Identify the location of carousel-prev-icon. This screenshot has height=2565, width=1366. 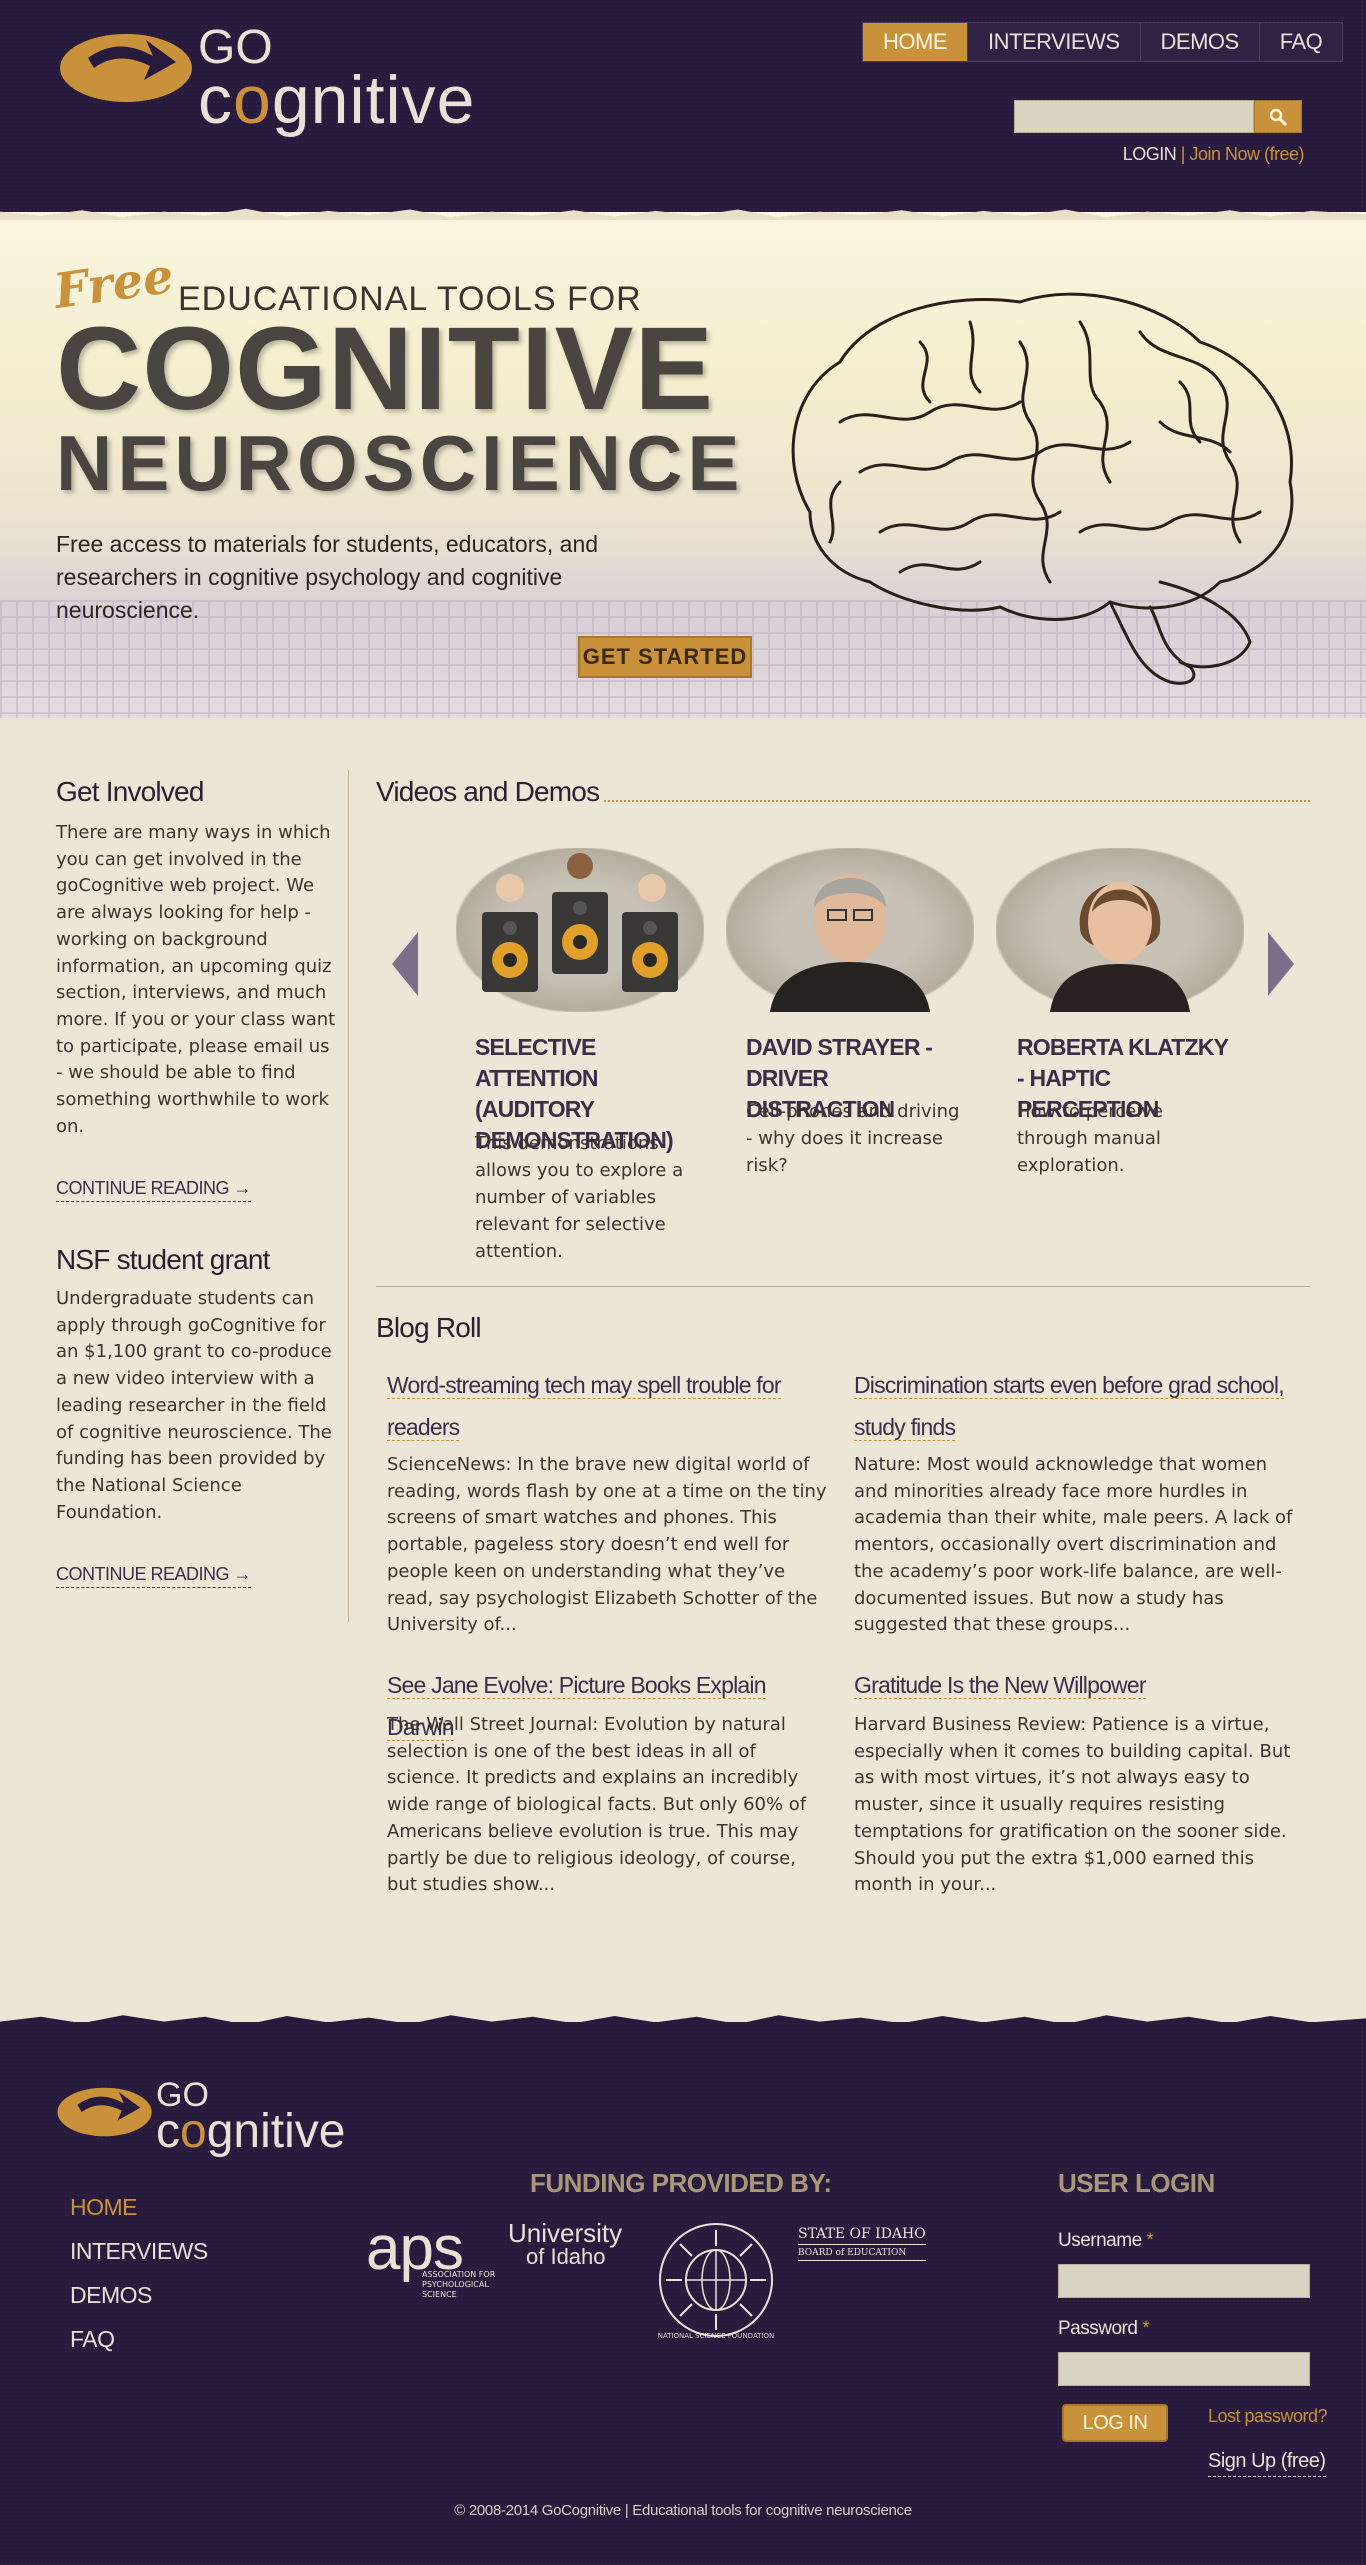
(405, 964).